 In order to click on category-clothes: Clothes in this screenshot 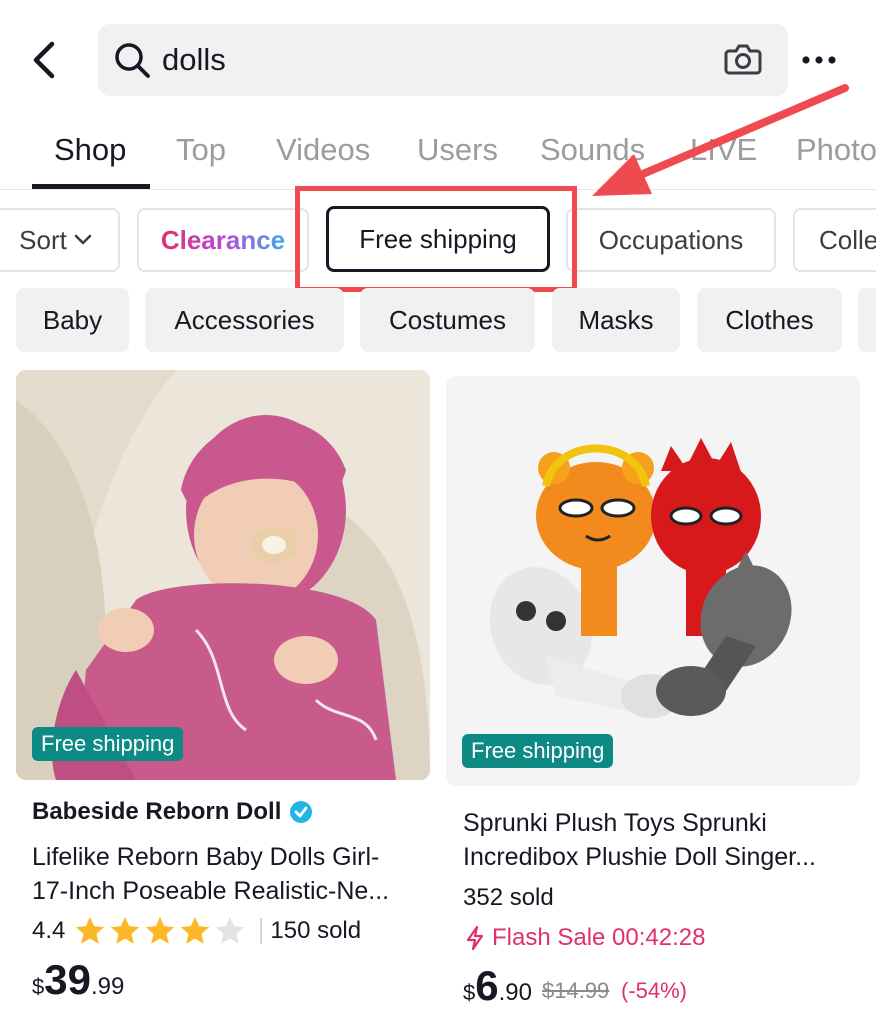, I will do `click(769, 320)`.